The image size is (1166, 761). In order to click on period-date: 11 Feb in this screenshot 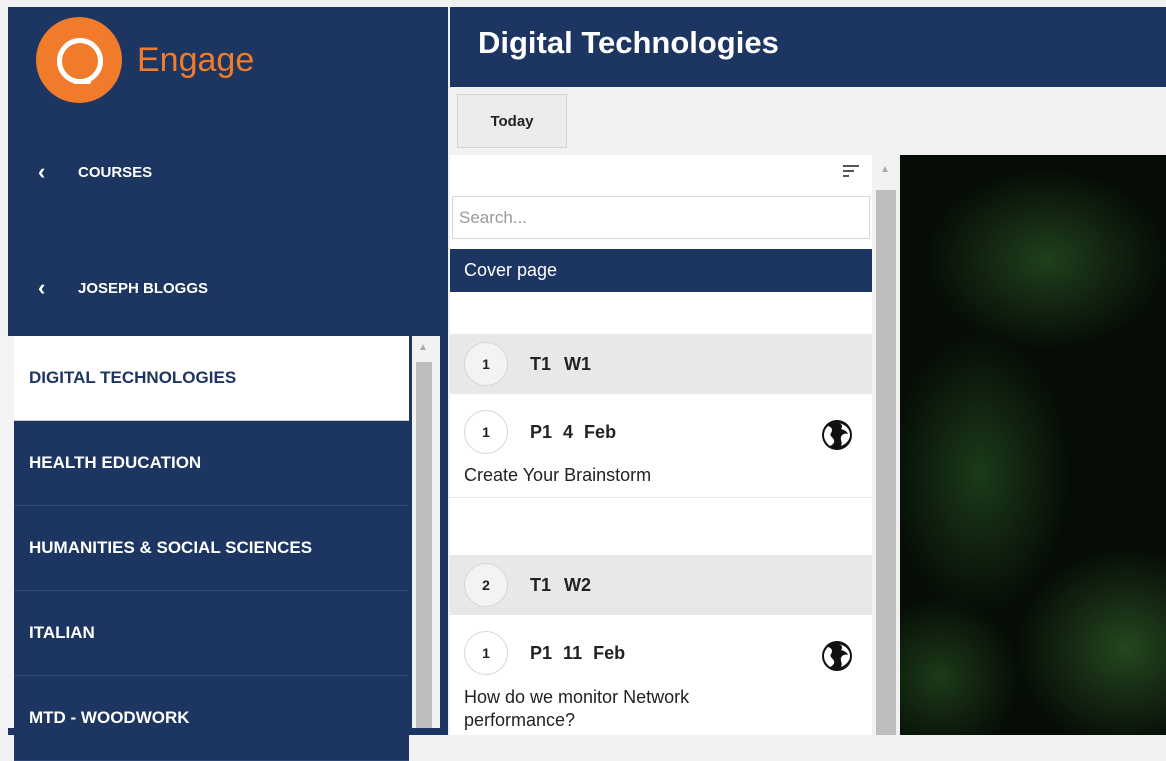, I will do `click(594, 652)`.